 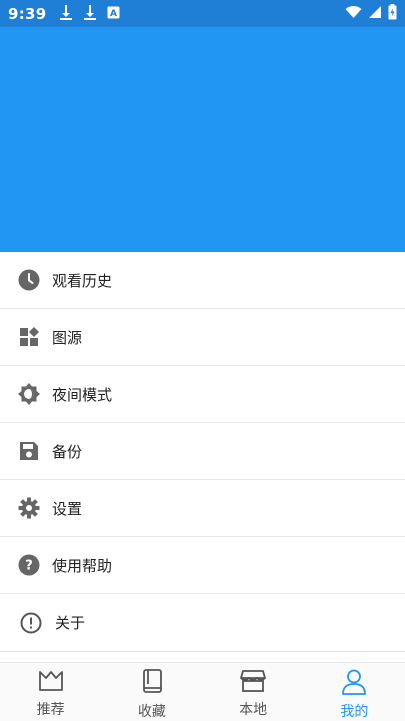 I want to click on svg-text: A, so click(x=113, y=14).